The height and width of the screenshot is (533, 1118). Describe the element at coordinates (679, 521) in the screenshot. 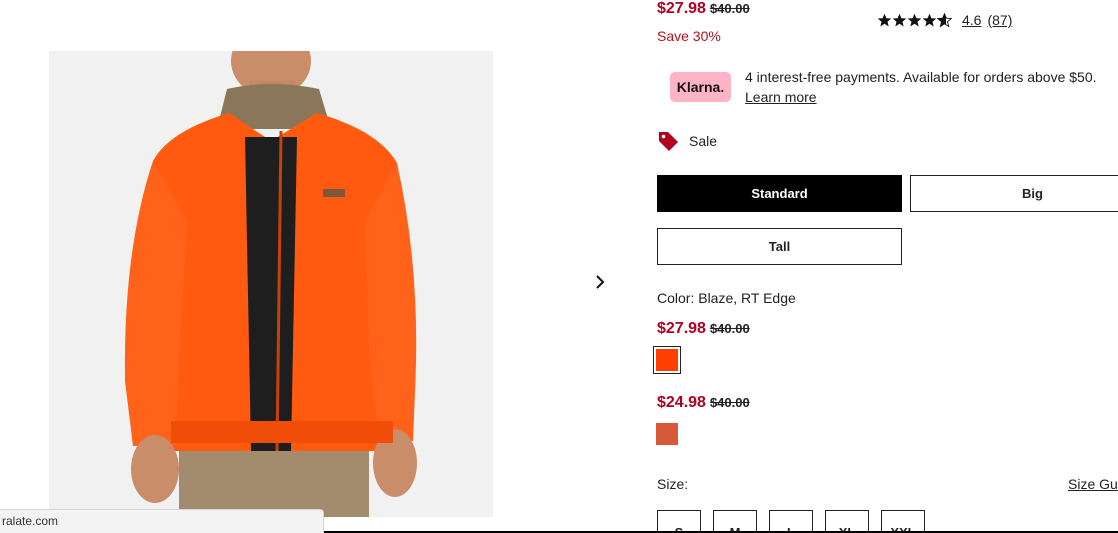

I see `size-option-s: S` at that location.